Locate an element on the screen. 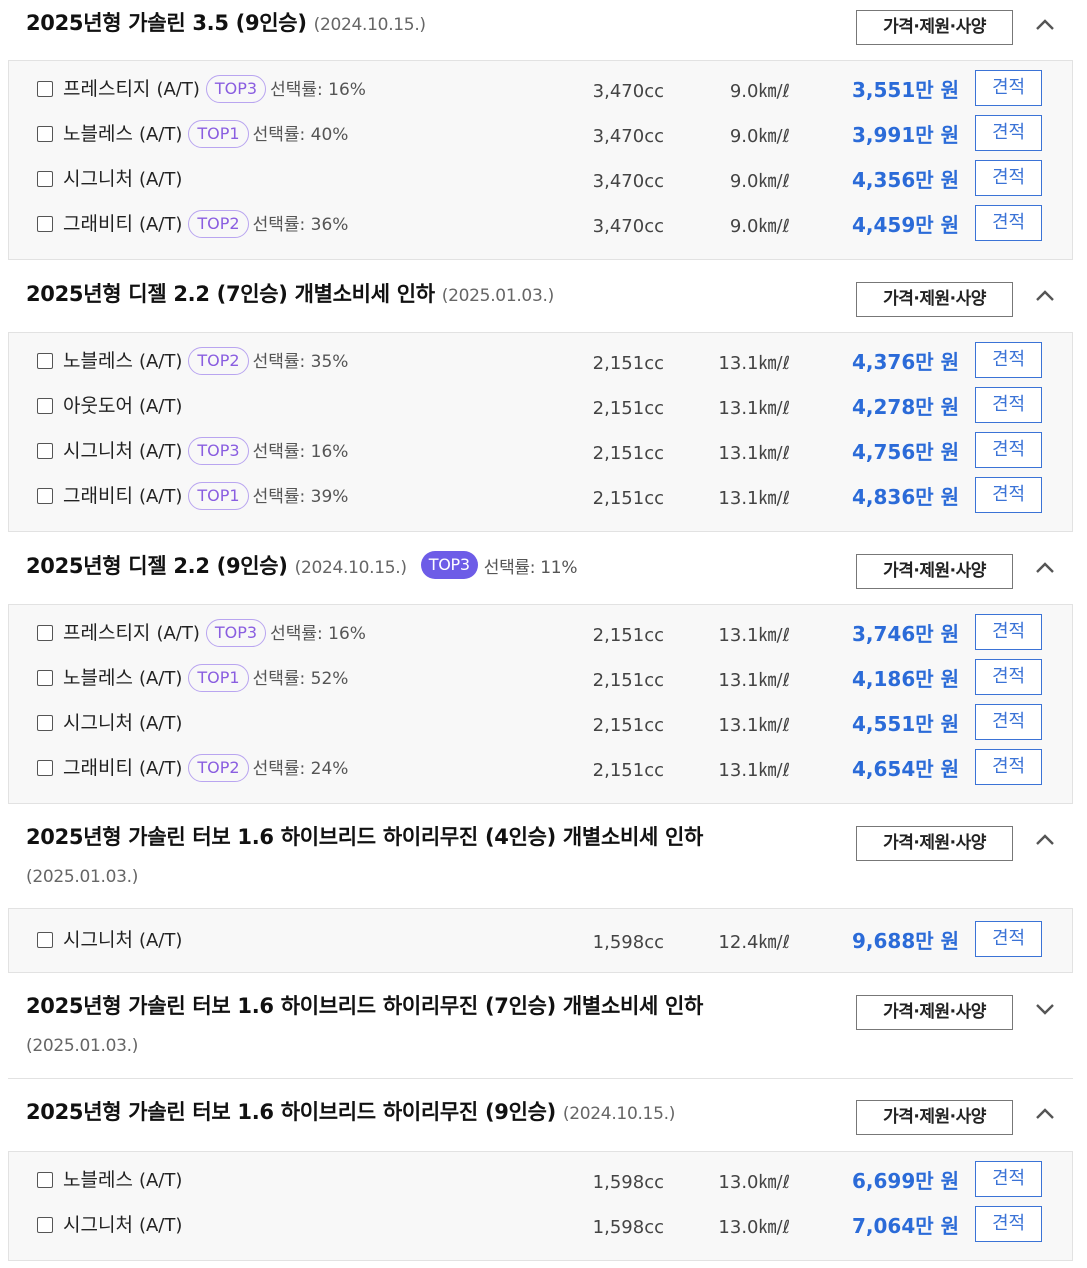  fuel-efficiency: 13.0㎞/ℓ is located at coordinates (754, 1227).